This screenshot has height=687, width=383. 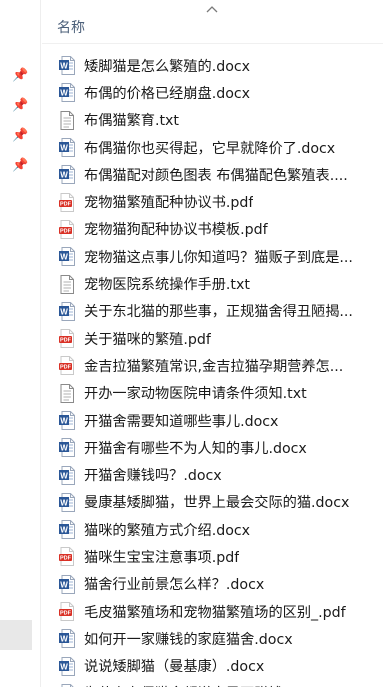 I want to click on file-name: 猫舍行业前景怎么样？.docx, so click(x=174, y=585).